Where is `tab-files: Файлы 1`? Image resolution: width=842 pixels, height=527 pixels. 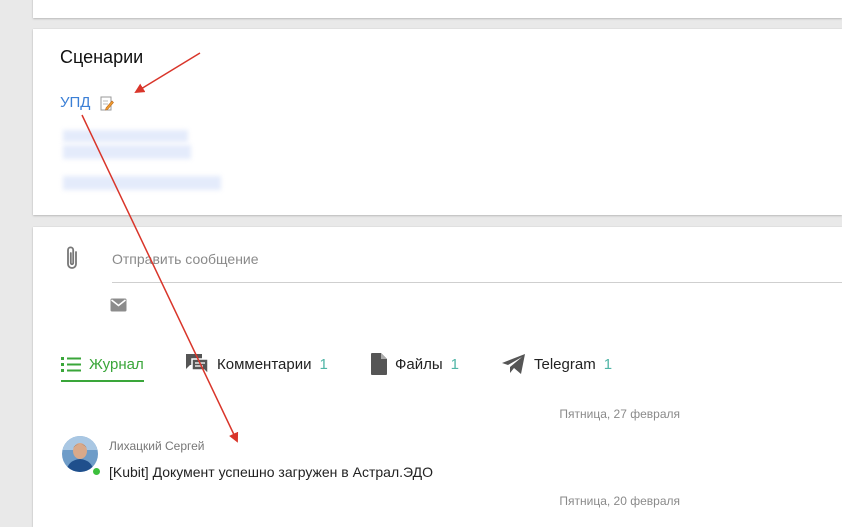 tab-files: Файлы 1 is located at coordinates (415, 364).